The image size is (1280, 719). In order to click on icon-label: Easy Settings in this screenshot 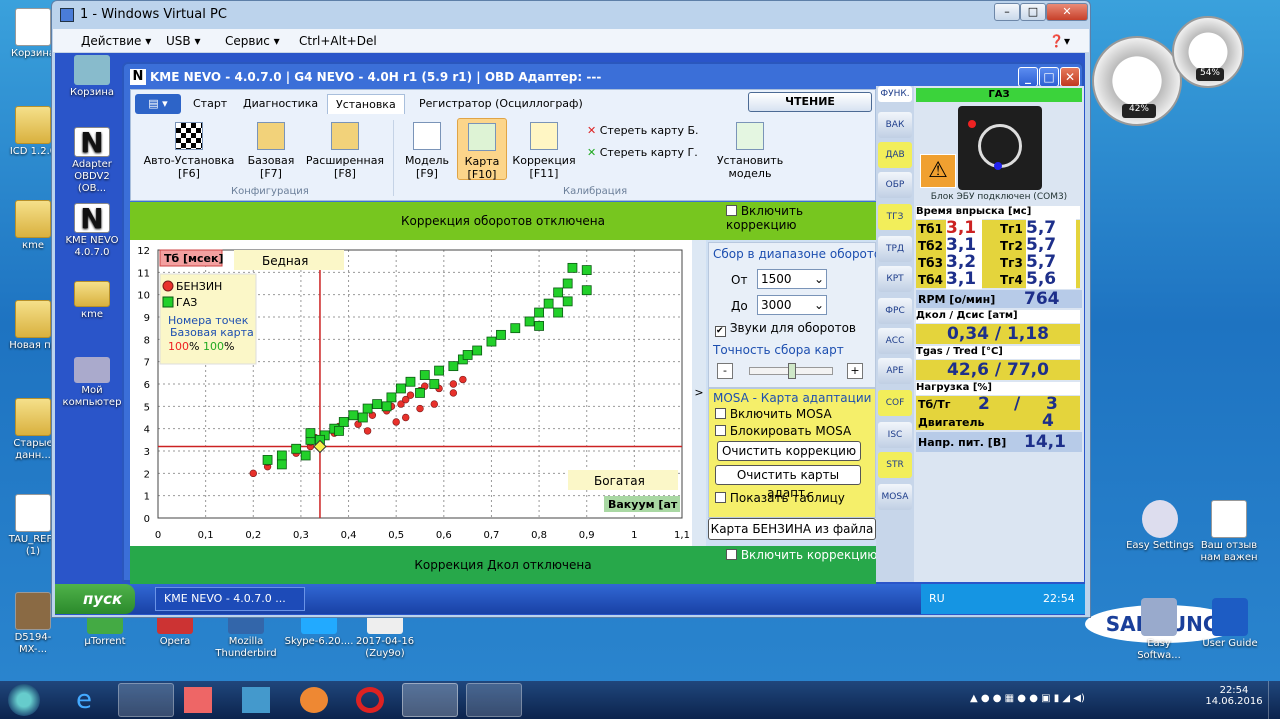, I will do `click(1160, 545)`.